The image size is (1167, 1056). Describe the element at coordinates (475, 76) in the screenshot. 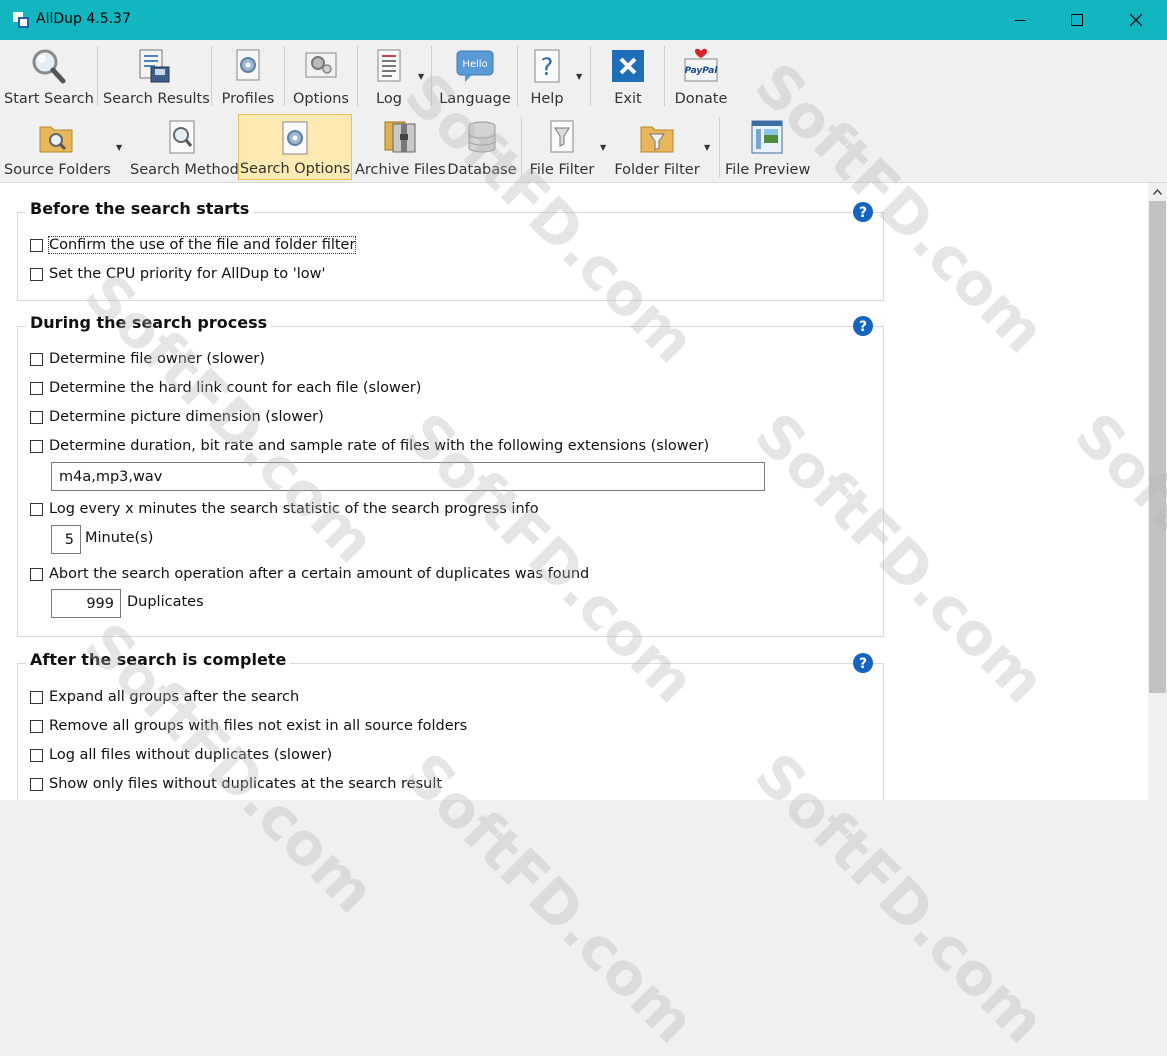

I see `language-button: Hello Language` at that location.